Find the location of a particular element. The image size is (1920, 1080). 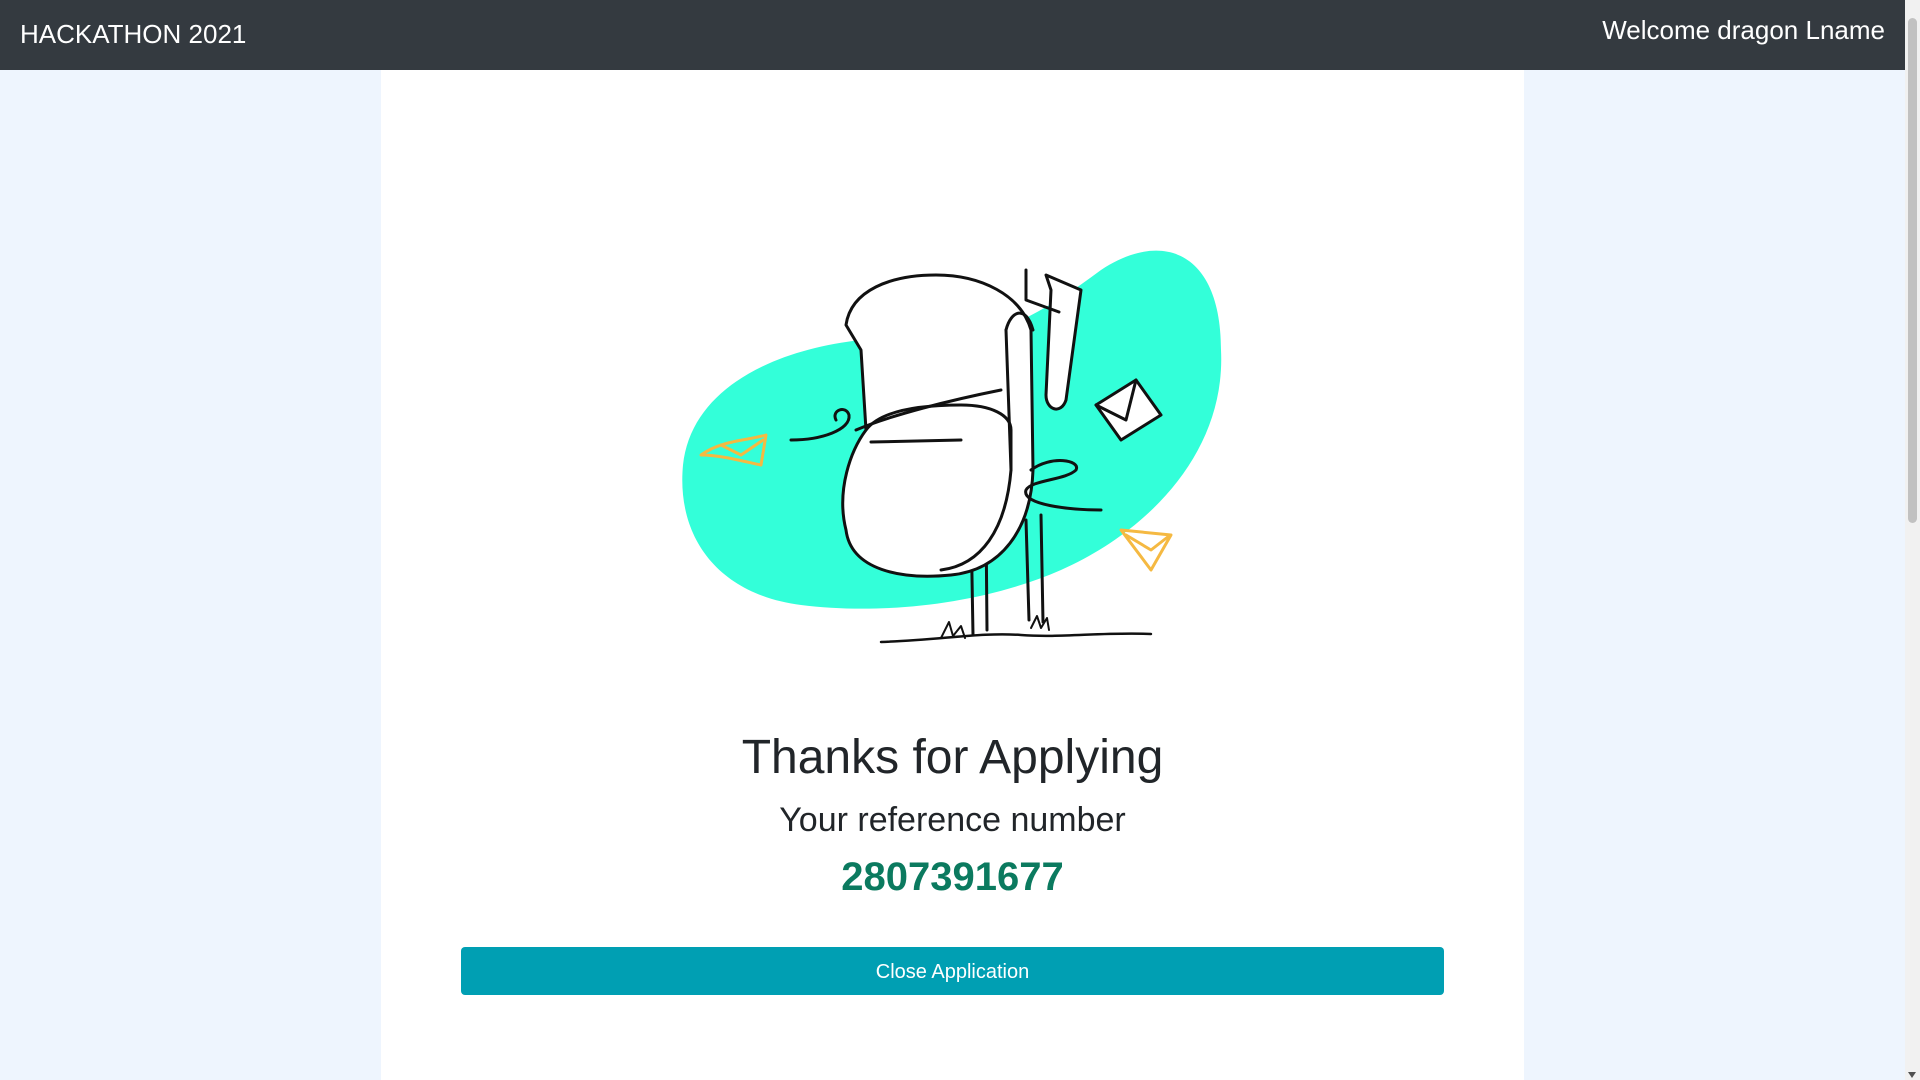

welcome-message: Welcome dragon Lname is located at coordinates (1743, 30).